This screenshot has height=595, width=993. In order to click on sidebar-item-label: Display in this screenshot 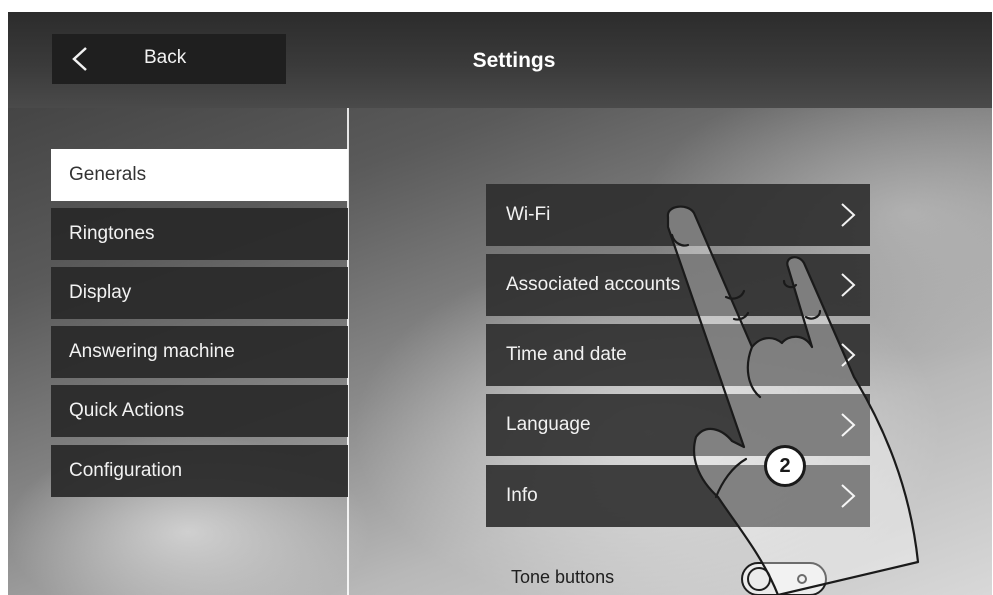, I will do `click(100, 292)`.